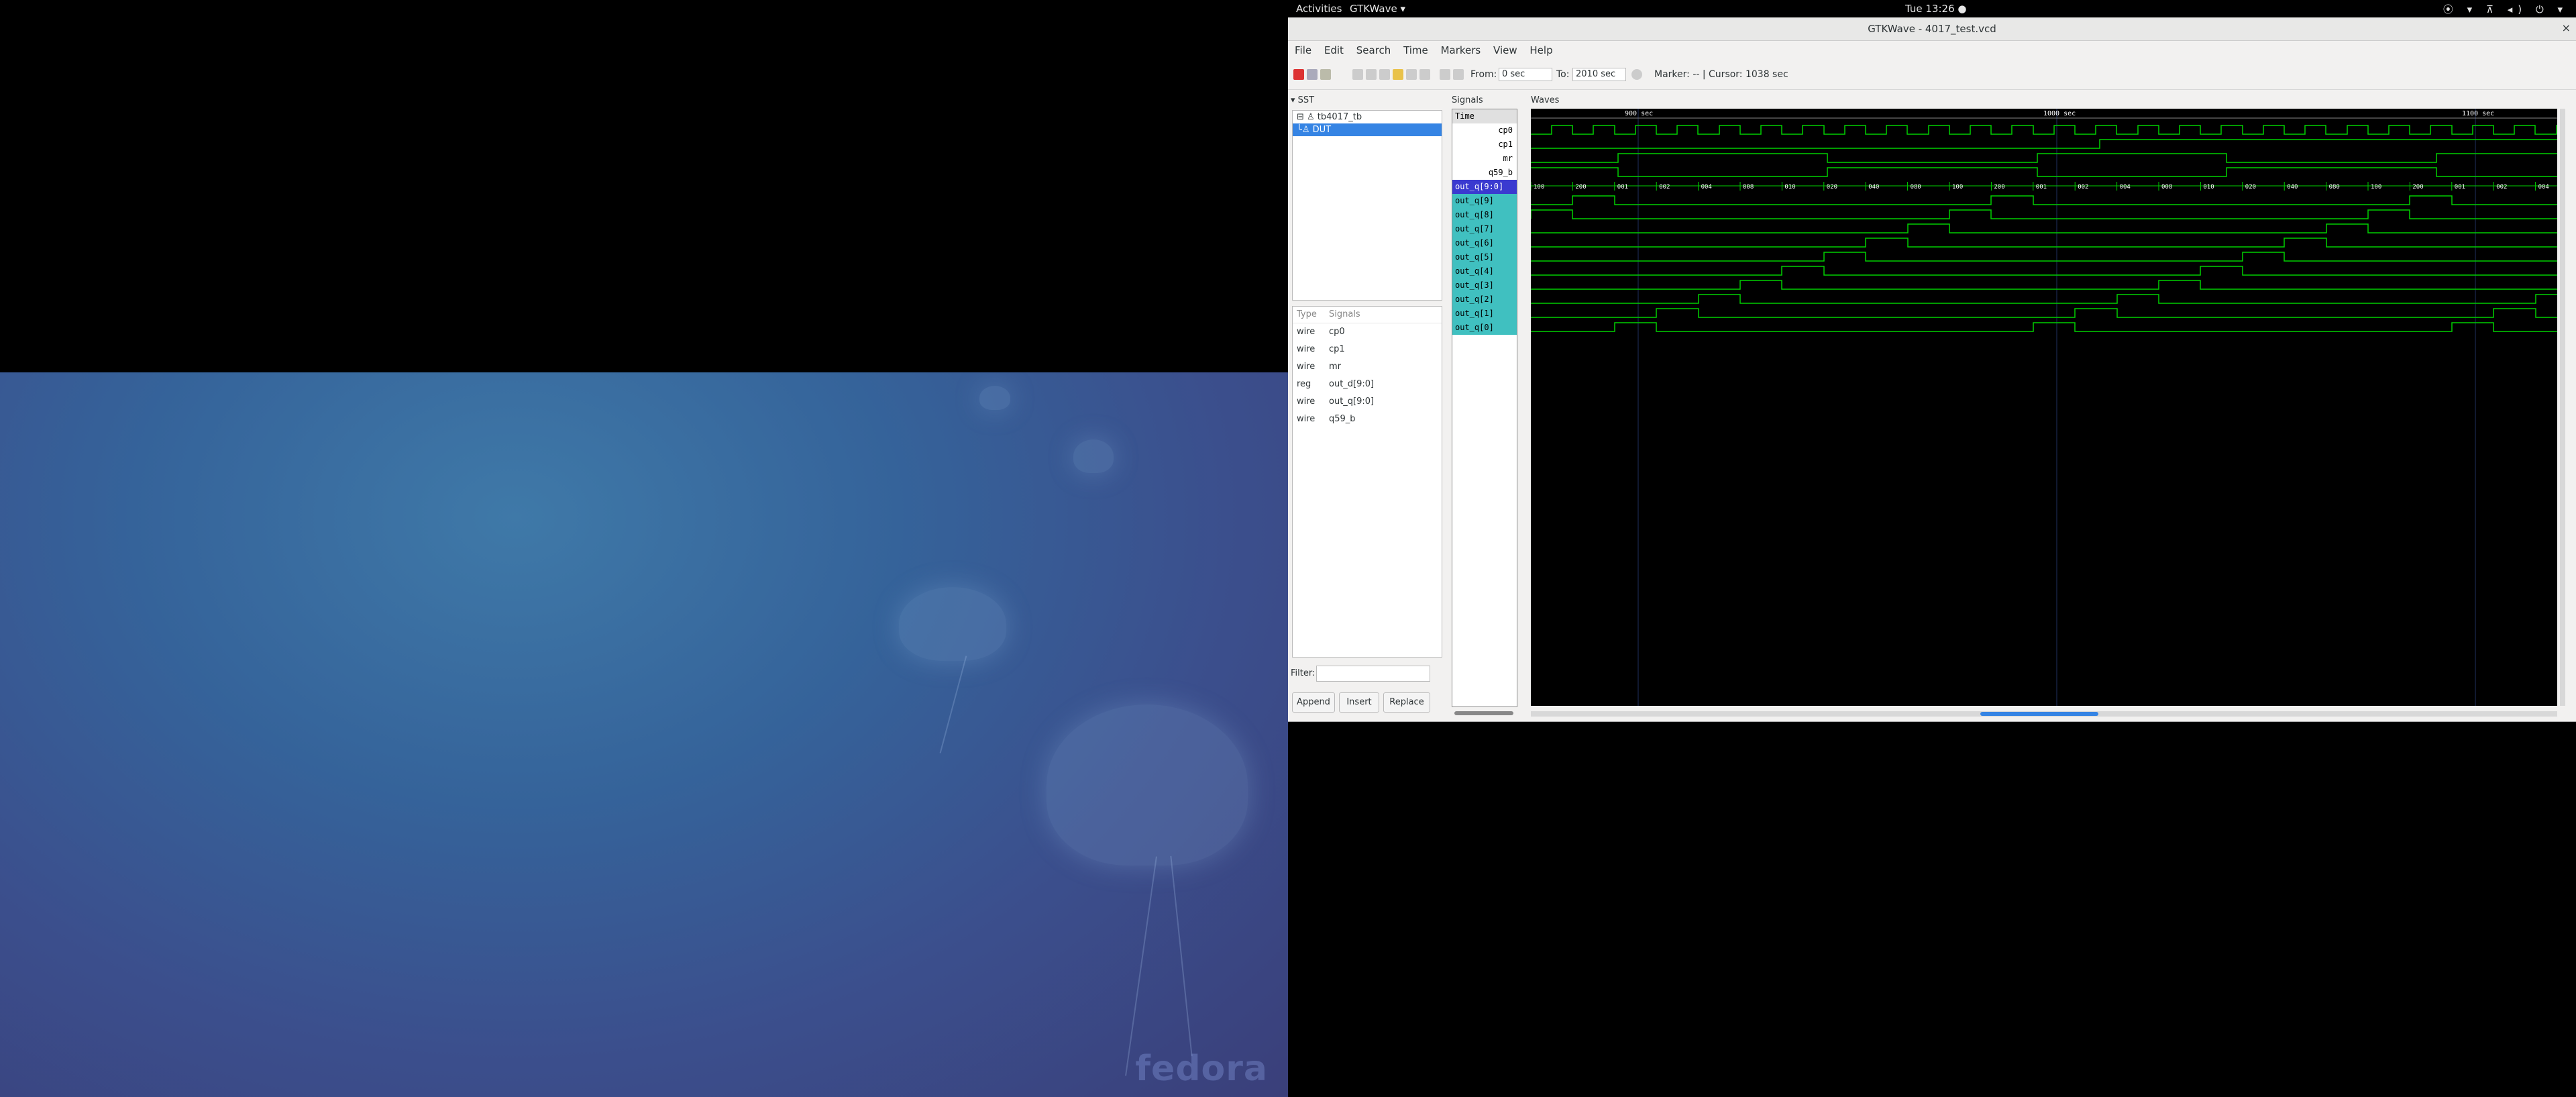 This screenshot has height=1097, width=2576. Describe the element at coordinates (1201, 1069) in the screenshot. I see `fedora-logo: fedora` at that location.